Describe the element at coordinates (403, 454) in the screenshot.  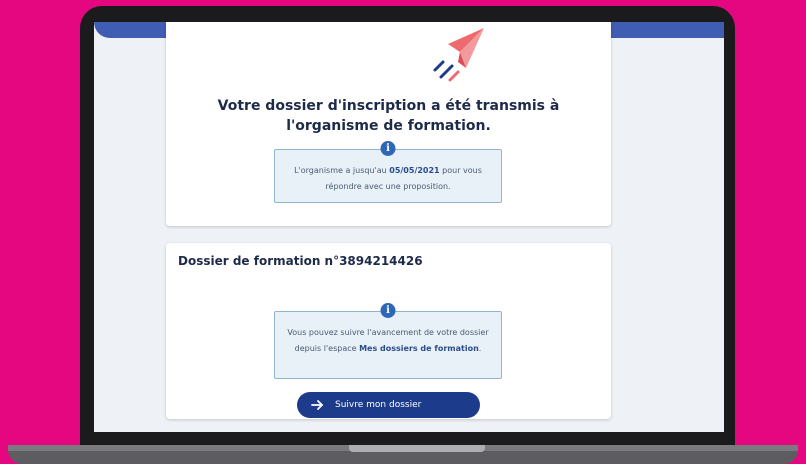
I see `laptop-base` at that location.